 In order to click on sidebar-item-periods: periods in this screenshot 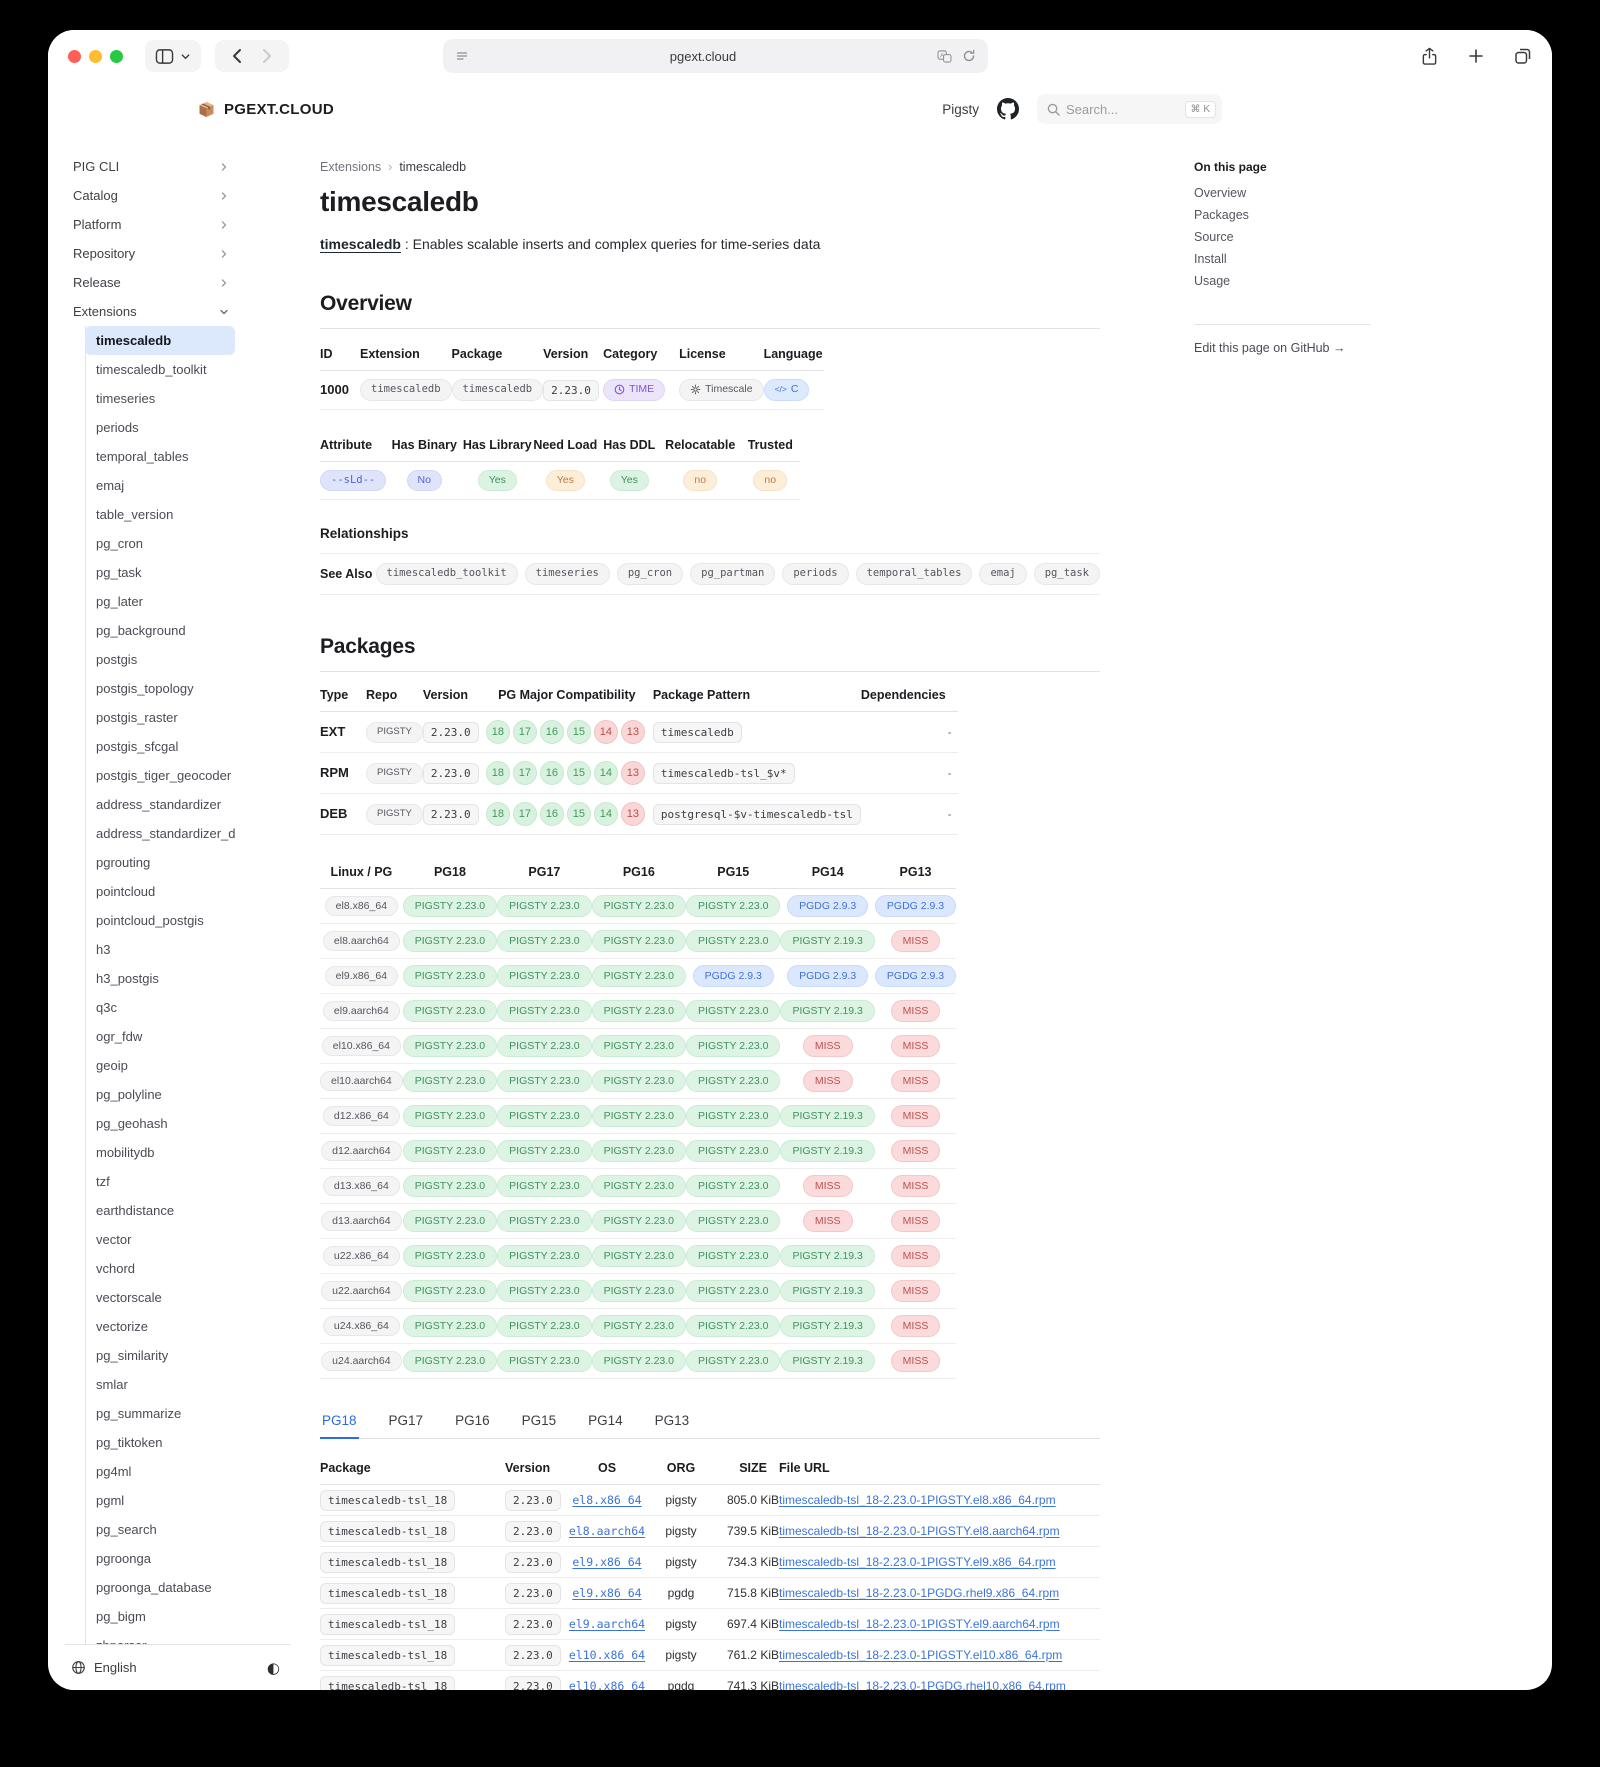, I will do `click(161, 427)`.